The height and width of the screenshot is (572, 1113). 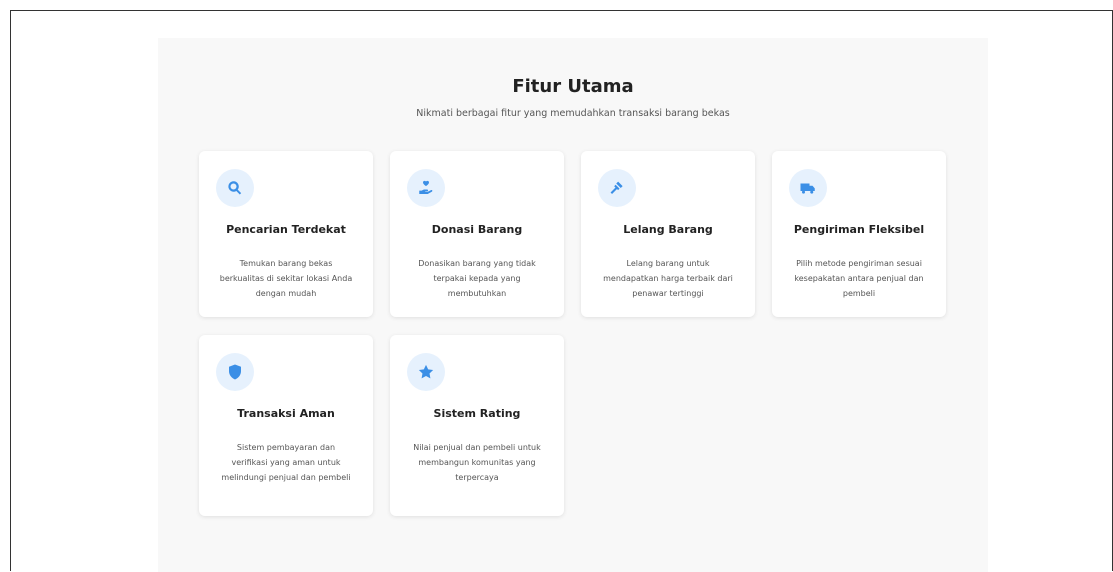 I want to click on search-icon, so click(x=235, y=188).